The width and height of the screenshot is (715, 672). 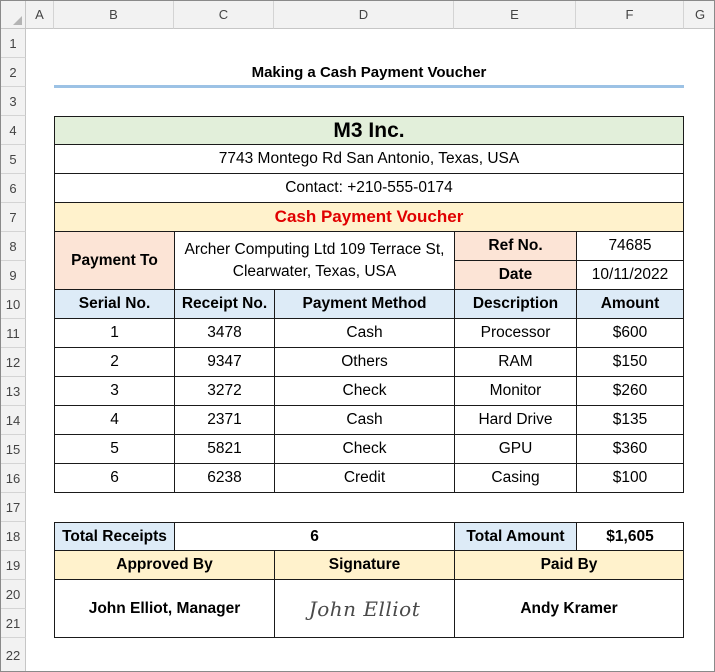 What do you see at coordinates (364, 362) in the screenshot?
I see `cell-method: Others` at bounding box center [364, 362].